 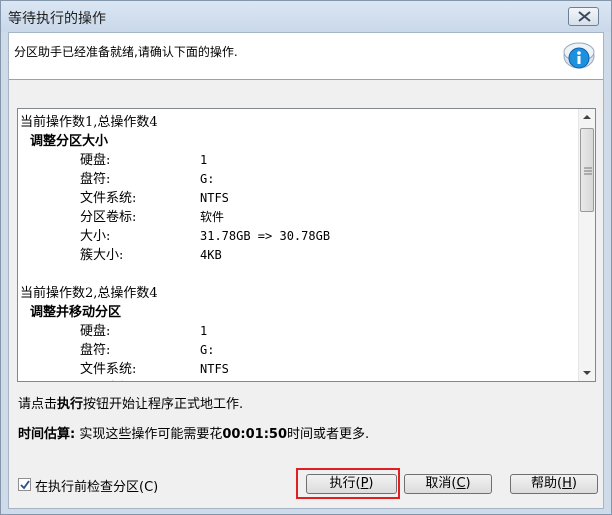 I want to click on execute-label-close: ), so click(x=371, y=483).